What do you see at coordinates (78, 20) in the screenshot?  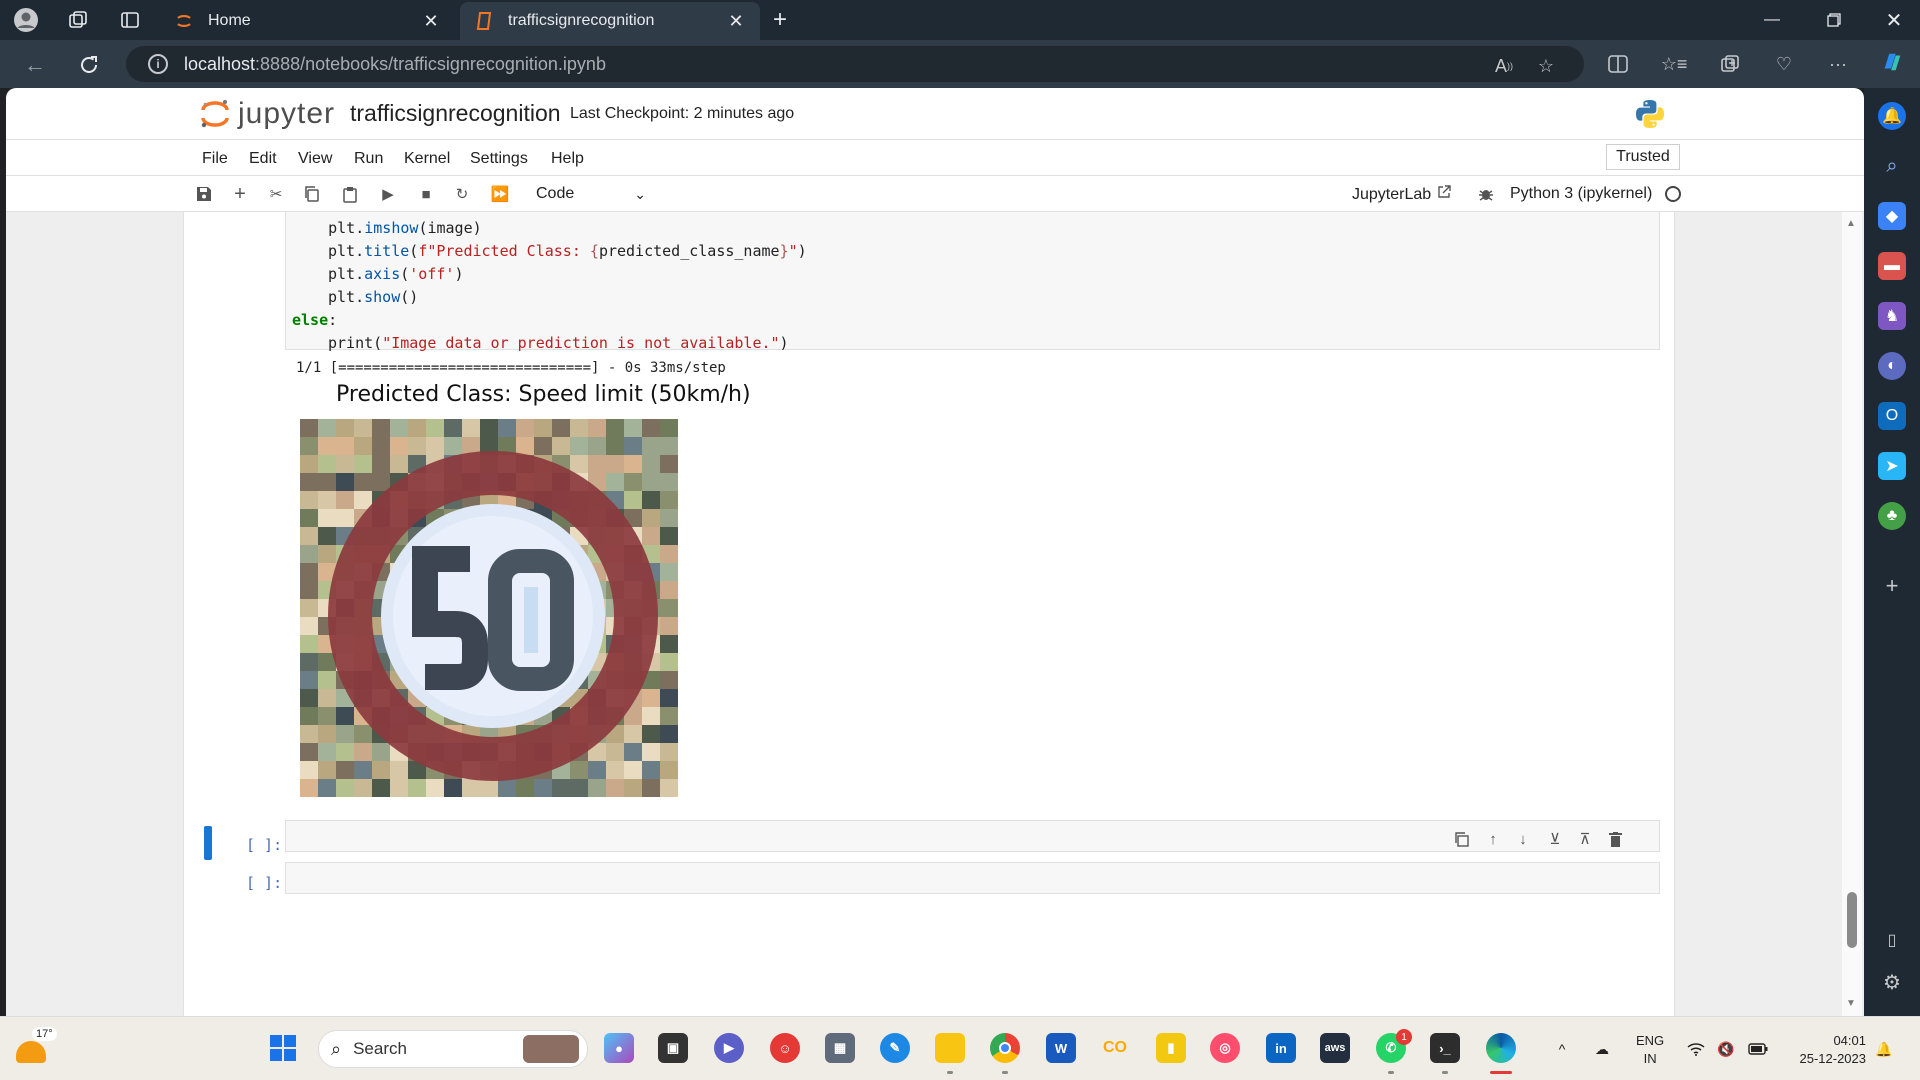 I see `workspaces-icon` at bounding box center [78, 20].